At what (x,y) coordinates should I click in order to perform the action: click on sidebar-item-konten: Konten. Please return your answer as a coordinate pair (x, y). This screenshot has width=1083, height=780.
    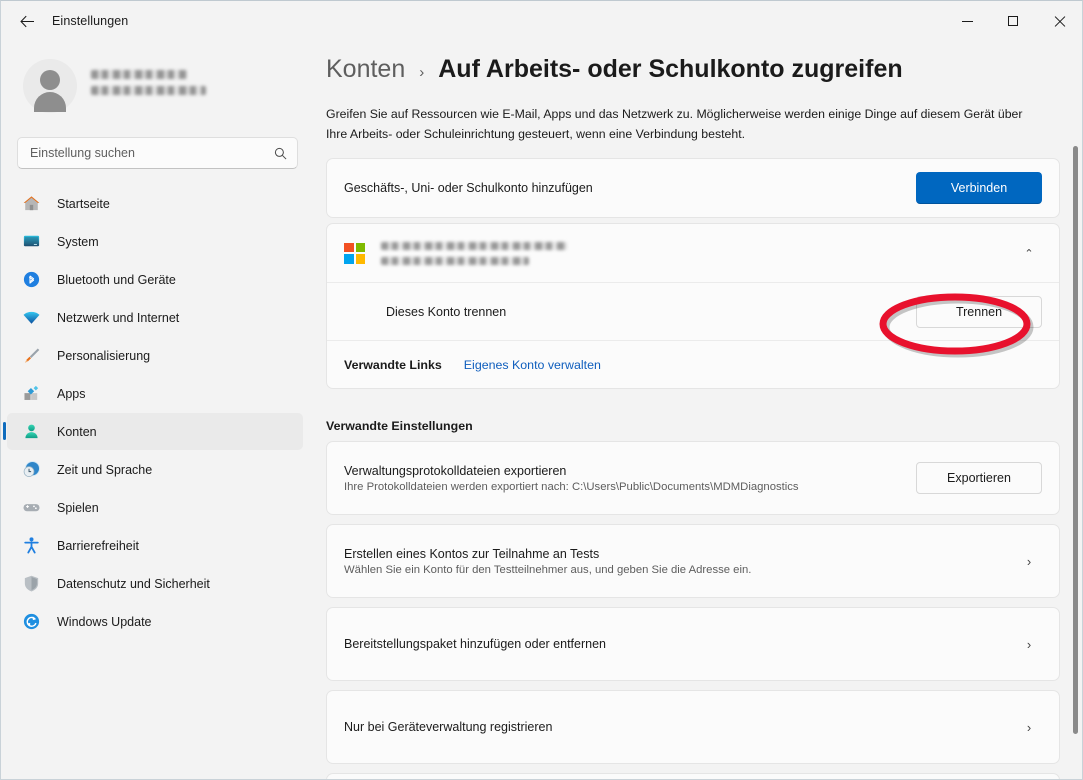
    Looking at the image, I should click on (153, 431).